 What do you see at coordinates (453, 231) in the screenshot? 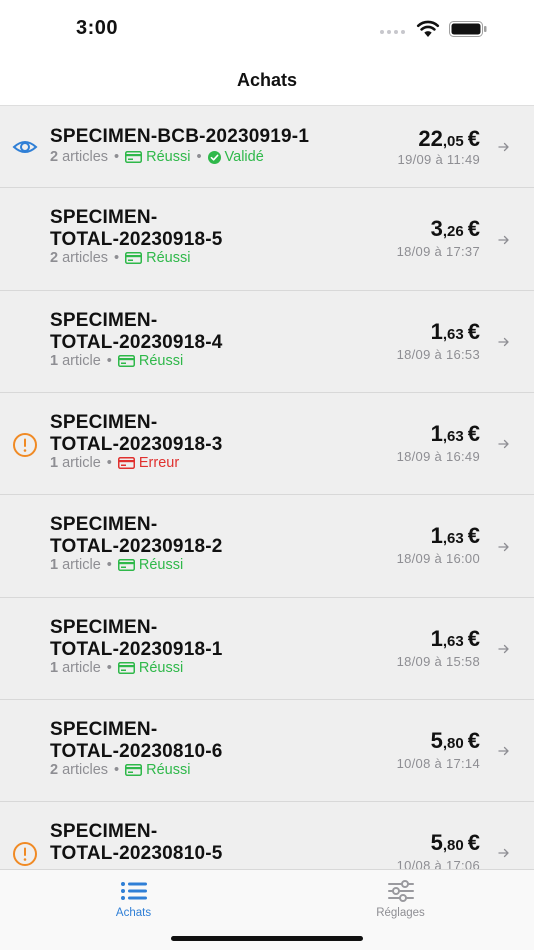
I see `price-decimal: ,26` at bounding box center [453, 231].